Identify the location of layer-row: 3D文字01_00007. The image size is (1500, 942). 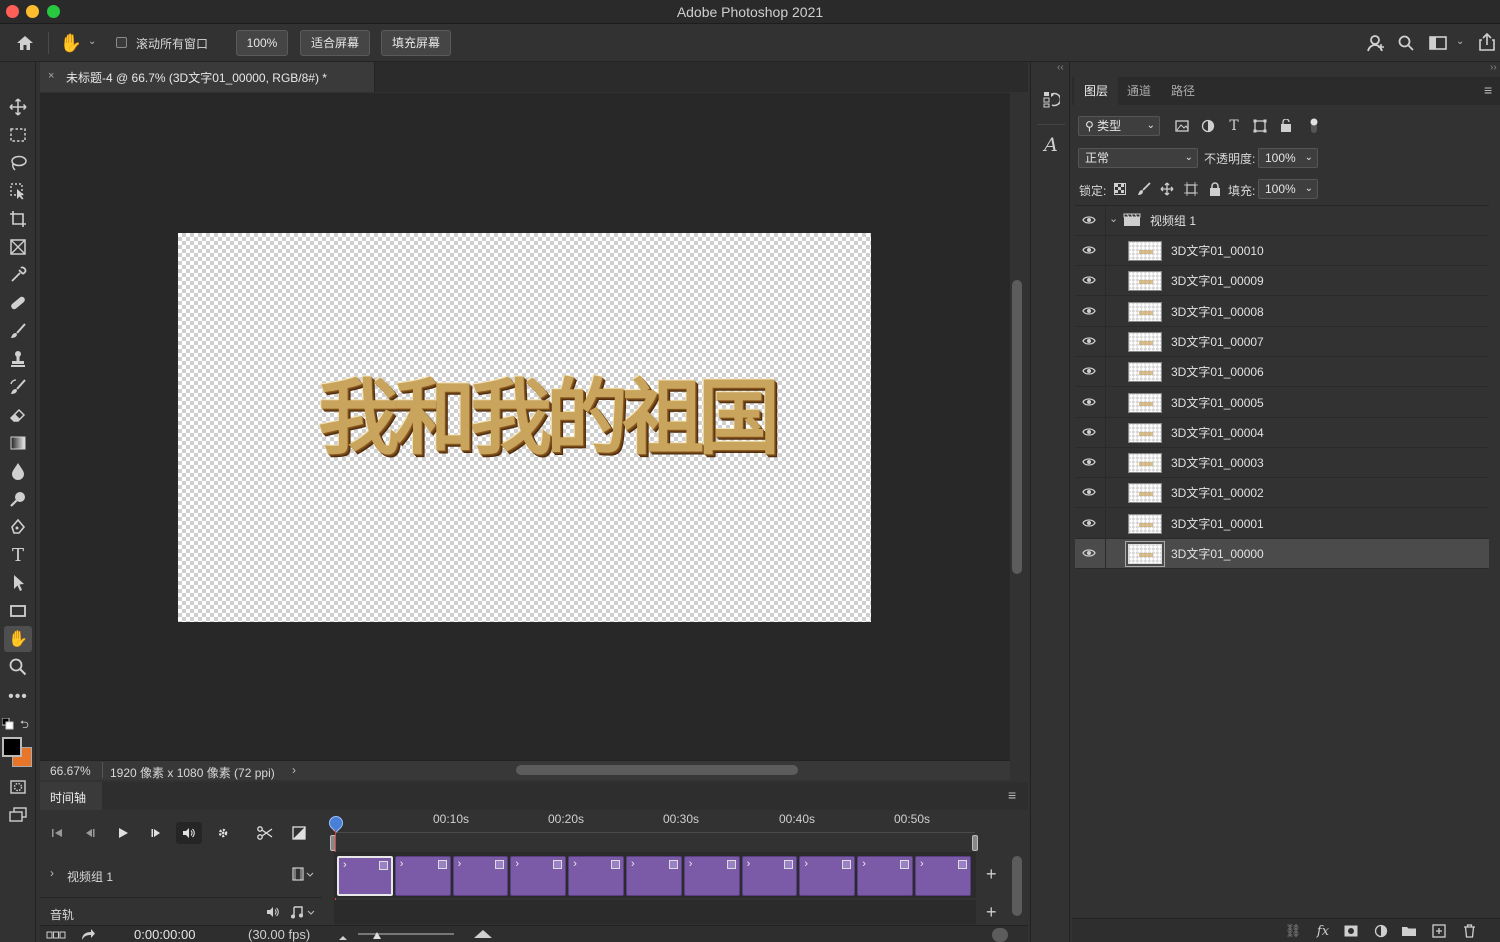
(1282, 341).